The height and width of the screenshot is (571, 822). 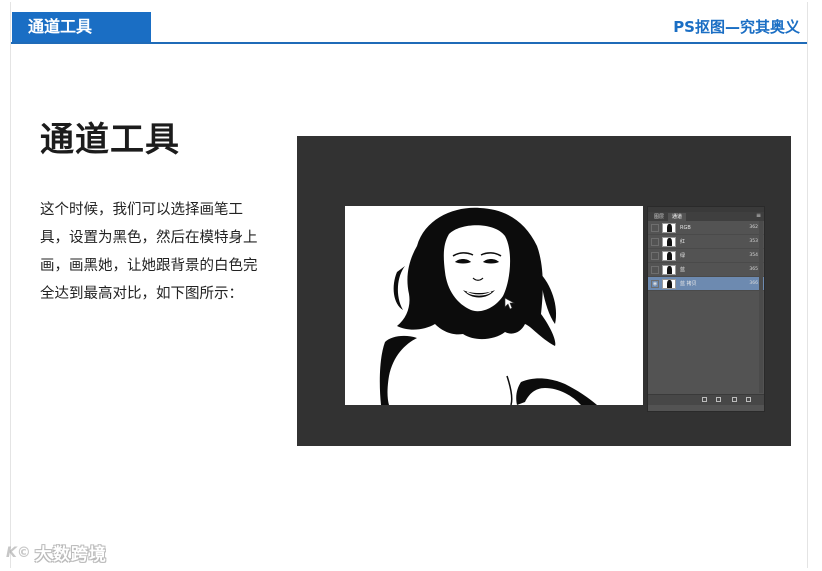 What do you see at coordinates (753, 283) in the screenshot?
I see `channel-shortcut: 366` at bounding box center [753, 283].